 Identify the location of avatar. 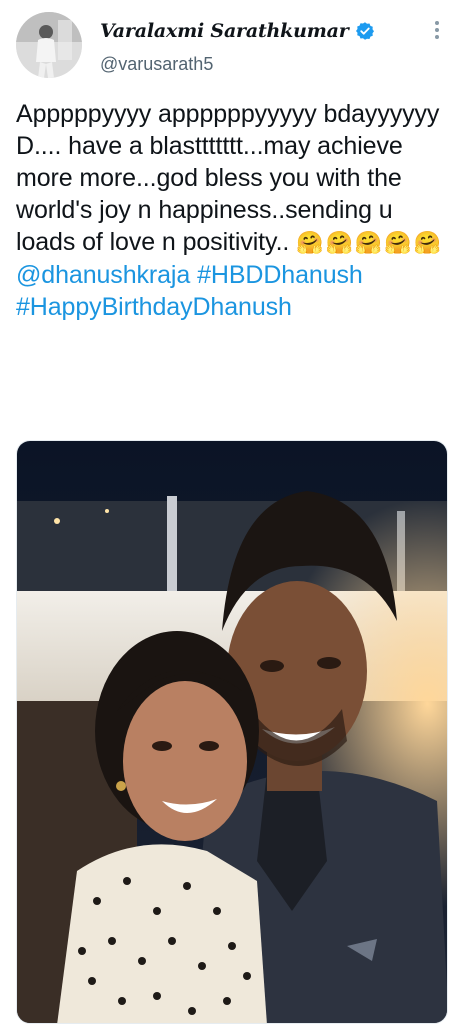
(49, 45).